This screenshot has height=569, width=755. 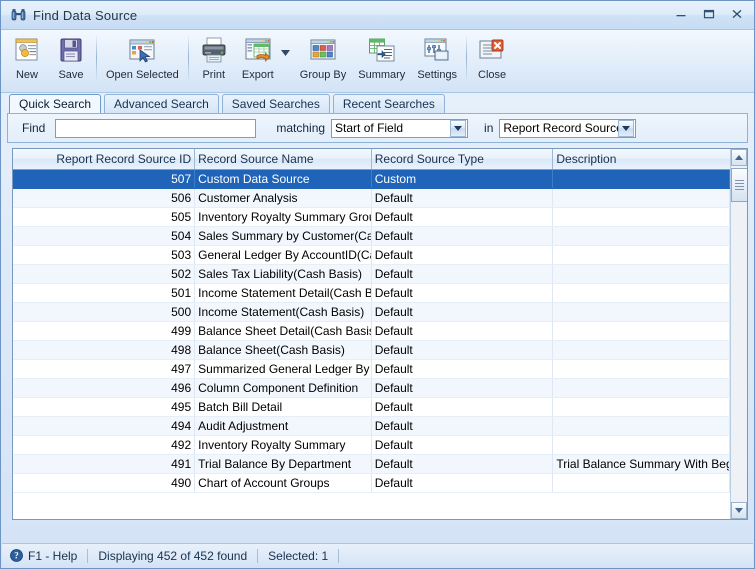 I want to click on maximize-button, so click(x=709, y=14).